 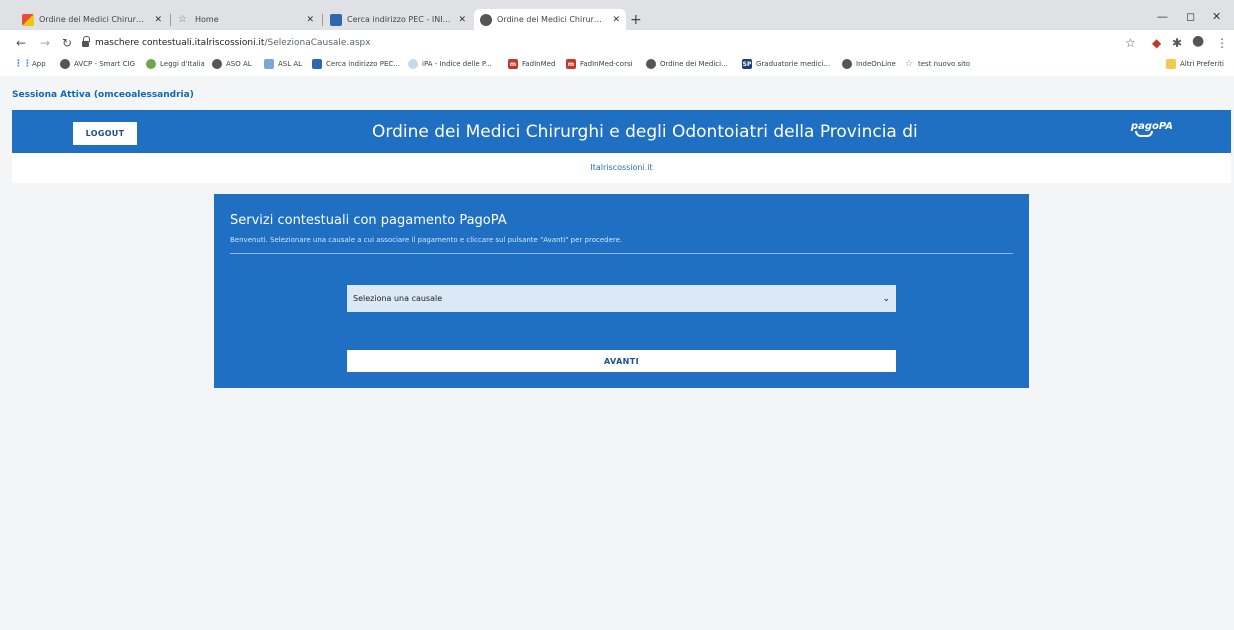 What do you see at coordinates (1156, 43) in the screenshot?
I see `extension-icon: ◆` at bounding box center [1156, 43].